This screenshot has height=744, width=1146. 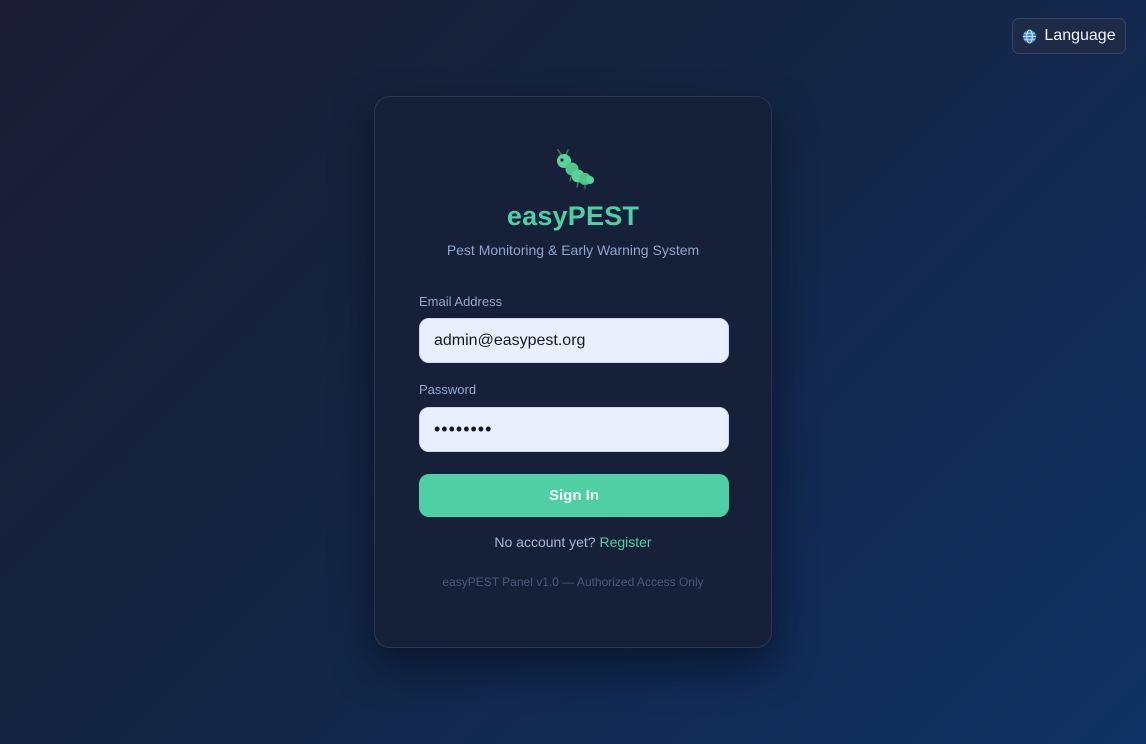 I want to click on sign-in-button: Sign In, so click(x=574, y=495).